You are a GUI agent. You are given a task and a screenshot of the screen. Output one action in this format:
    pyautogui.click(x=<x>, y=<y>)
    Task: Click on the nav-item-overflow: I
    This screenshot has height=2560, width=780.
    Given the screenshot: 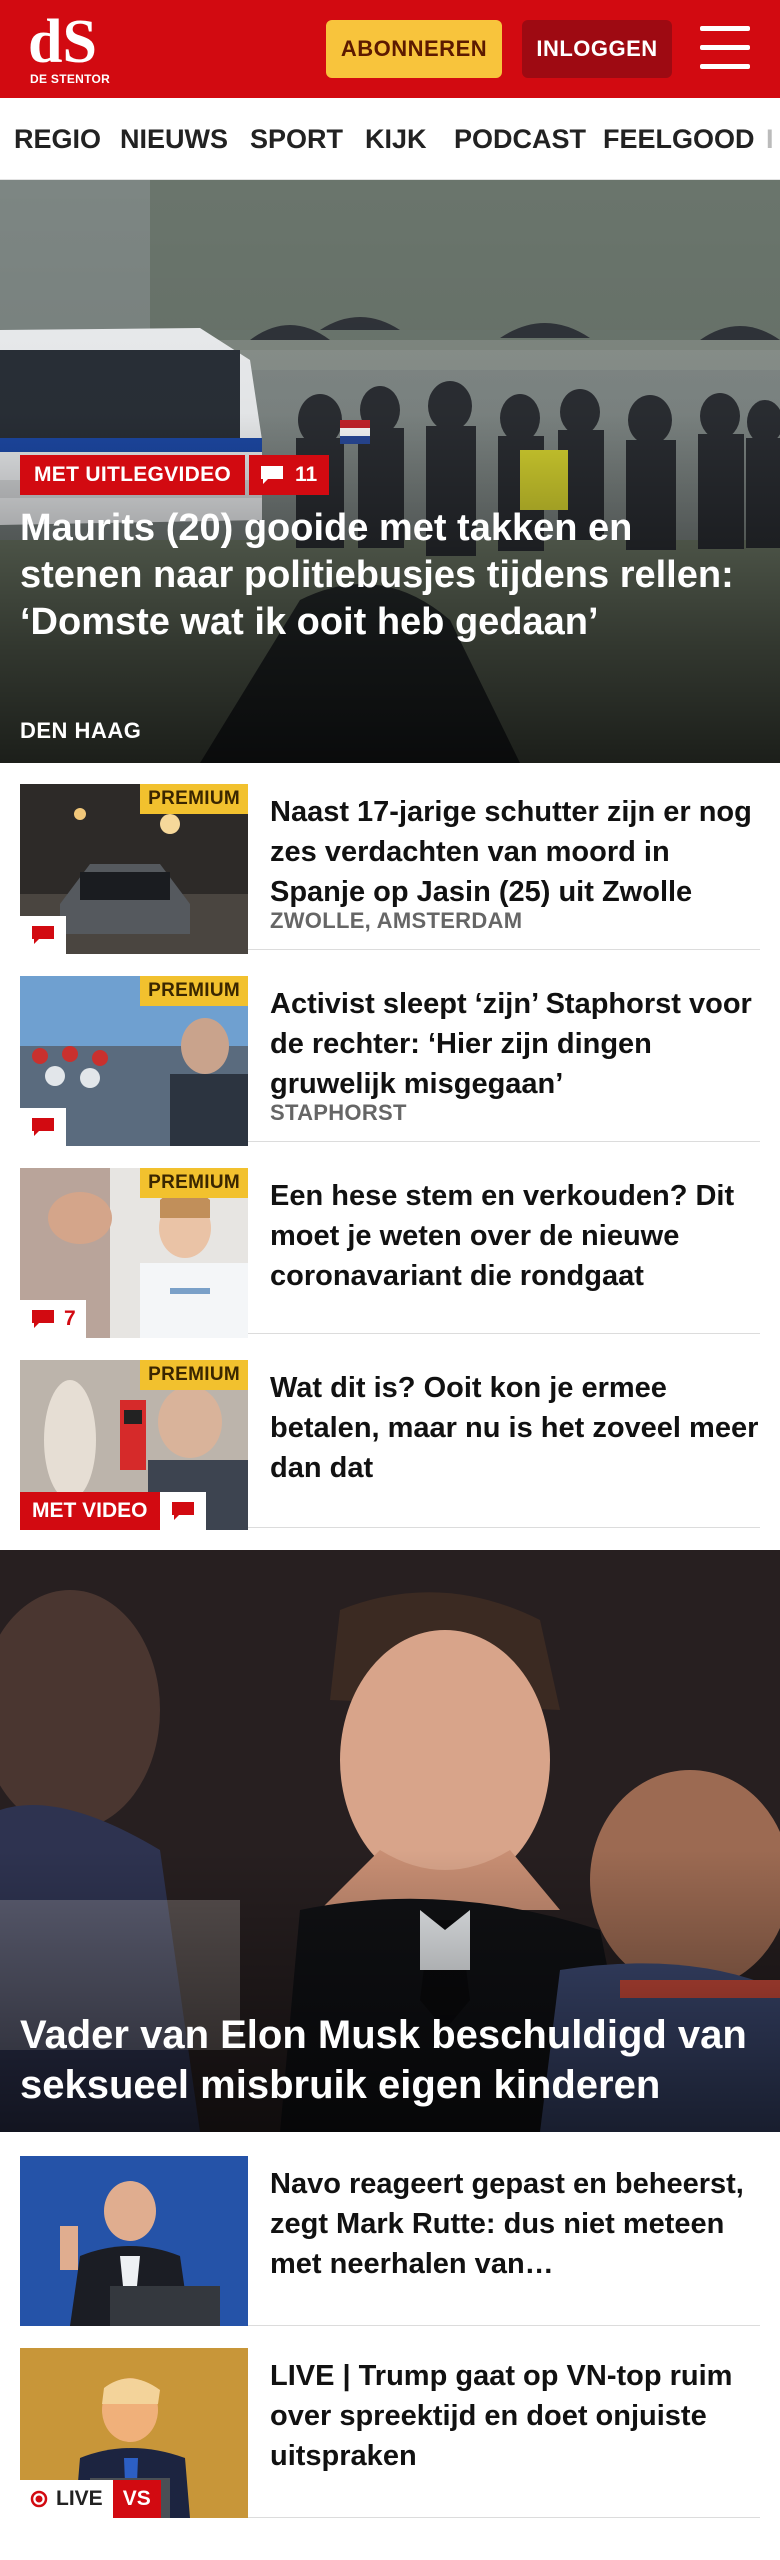 What is the action you would take?
    pyautogui.click(x=770, y=139)
    